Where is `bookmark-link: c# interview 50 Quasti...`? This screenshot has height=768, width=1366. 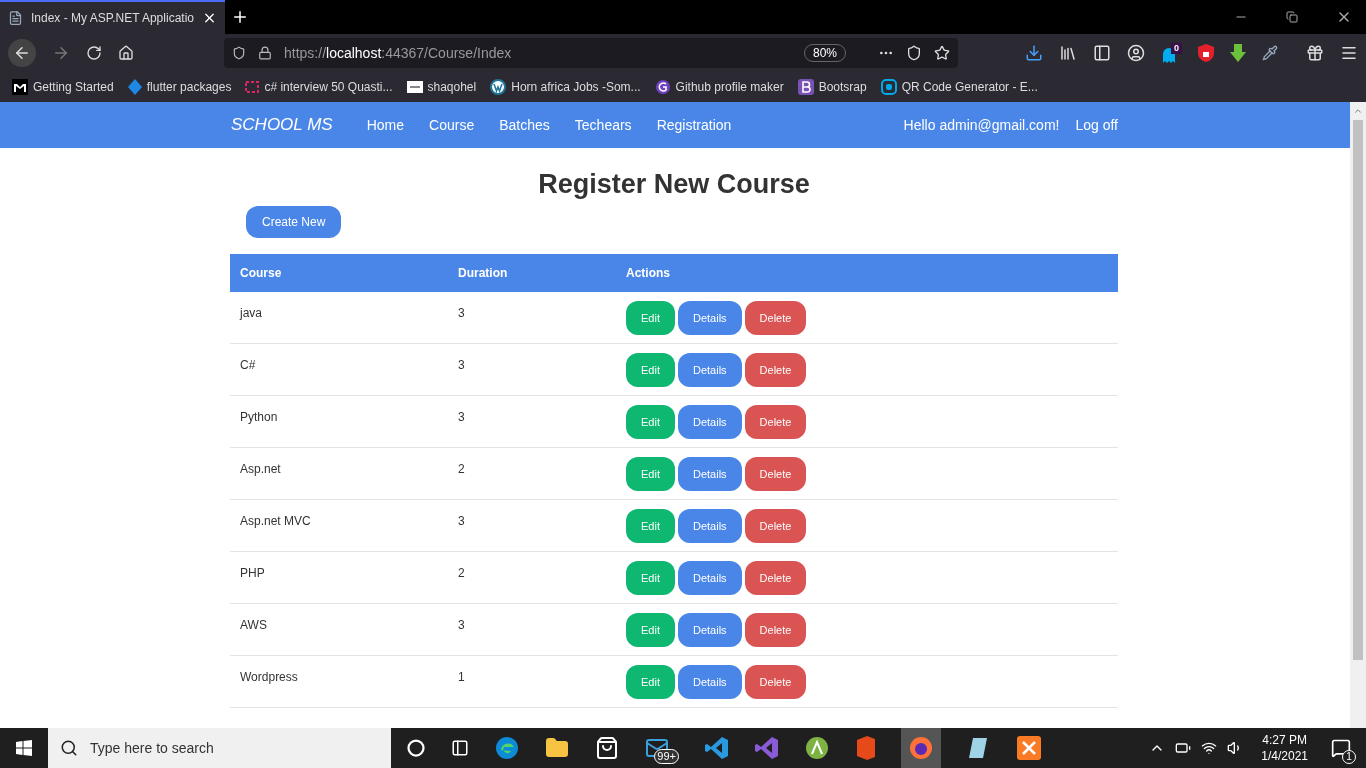 bookmark-link: c# interview 50 Quasti... is located at coordinates (319, 87).